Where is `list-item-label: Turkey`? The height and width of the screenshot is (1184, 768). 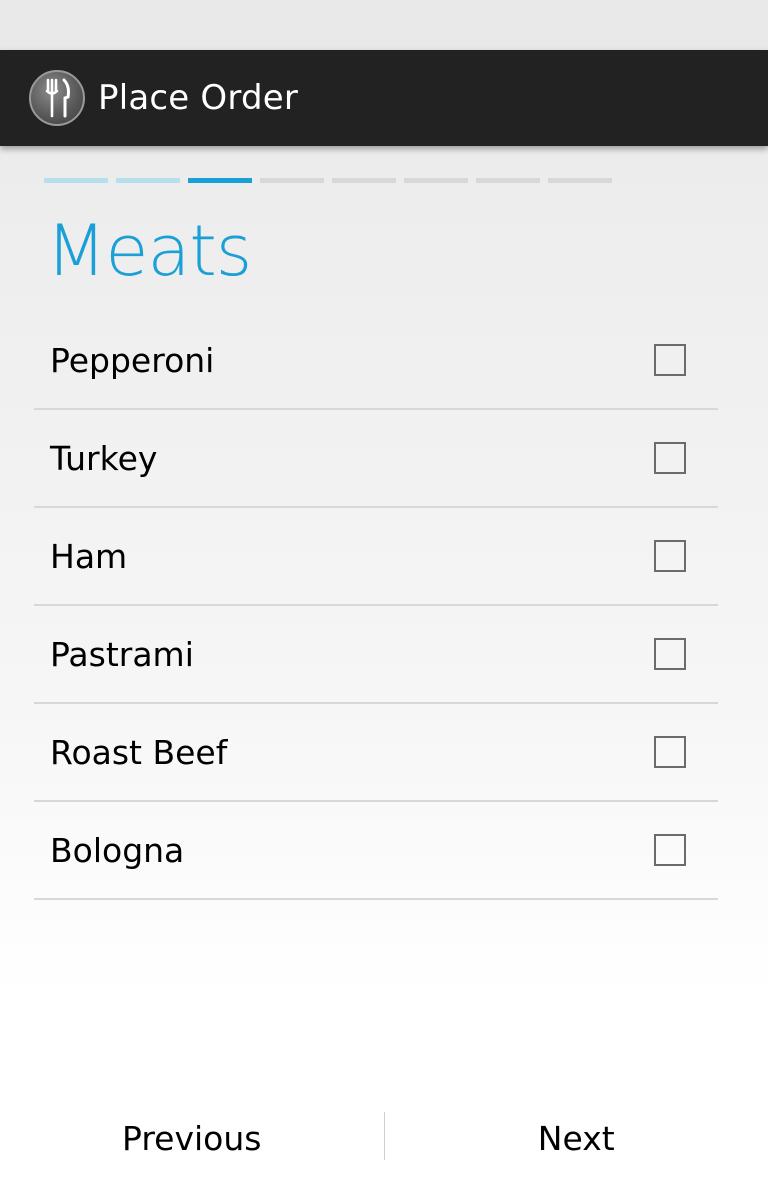
list-item-label: Turkey is located at coordinates (104, 458).